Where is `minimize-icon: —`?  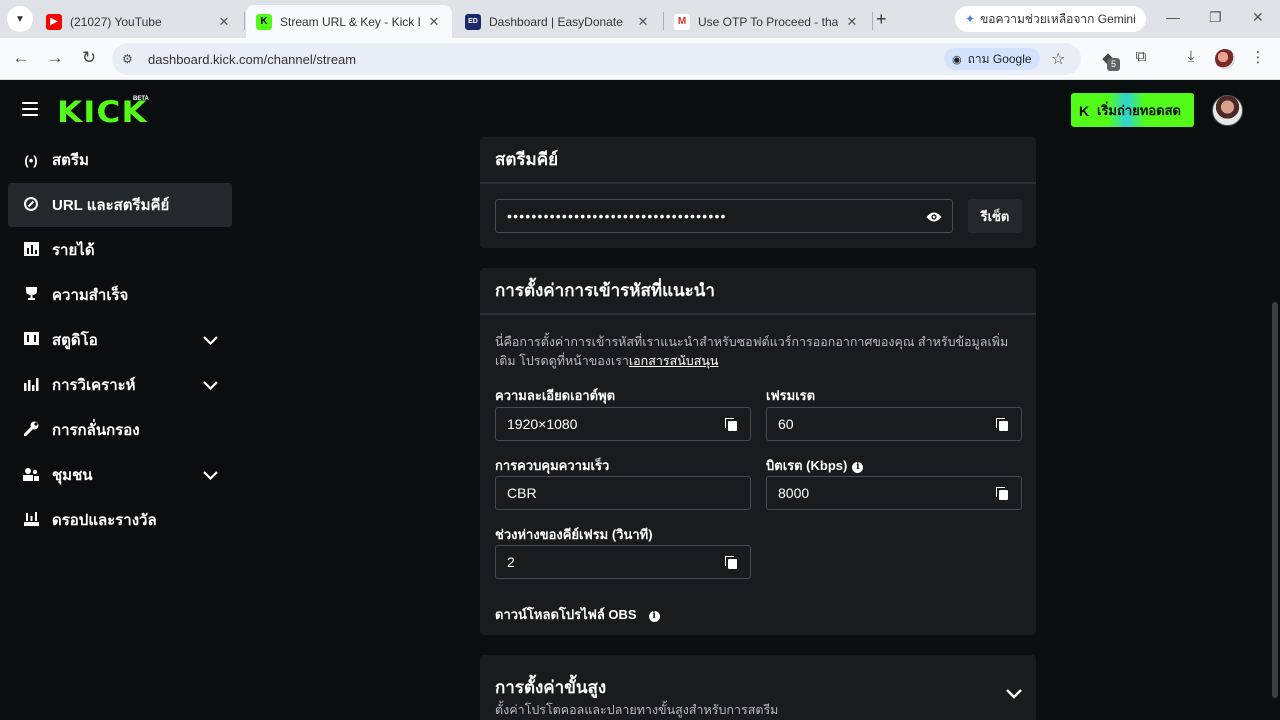 minimize-icon: — is located at coordinates (1173, 17).